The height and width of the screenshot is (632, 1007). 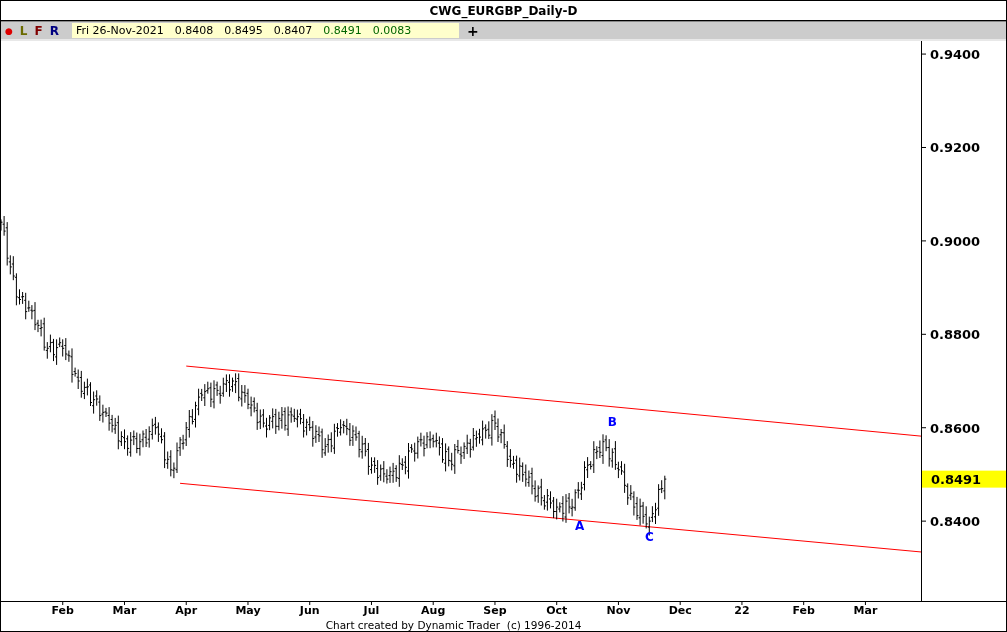 What do you see at coordinates (955, 335) in the screenshot?
I see `price-axis-label: 0.8800` at bounding box center [955, 335].